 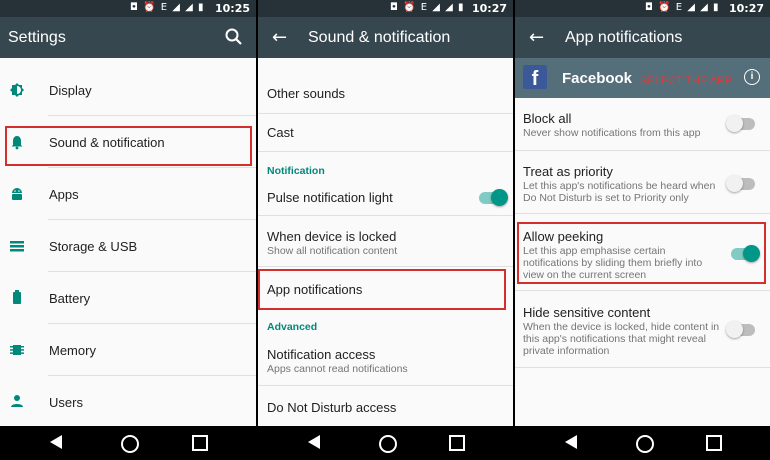 What do you see at coordinates (337, 369) in the screenshot?
I see `row-subtitle: Apps cannot read notifications` at bounding box center [337, 369].